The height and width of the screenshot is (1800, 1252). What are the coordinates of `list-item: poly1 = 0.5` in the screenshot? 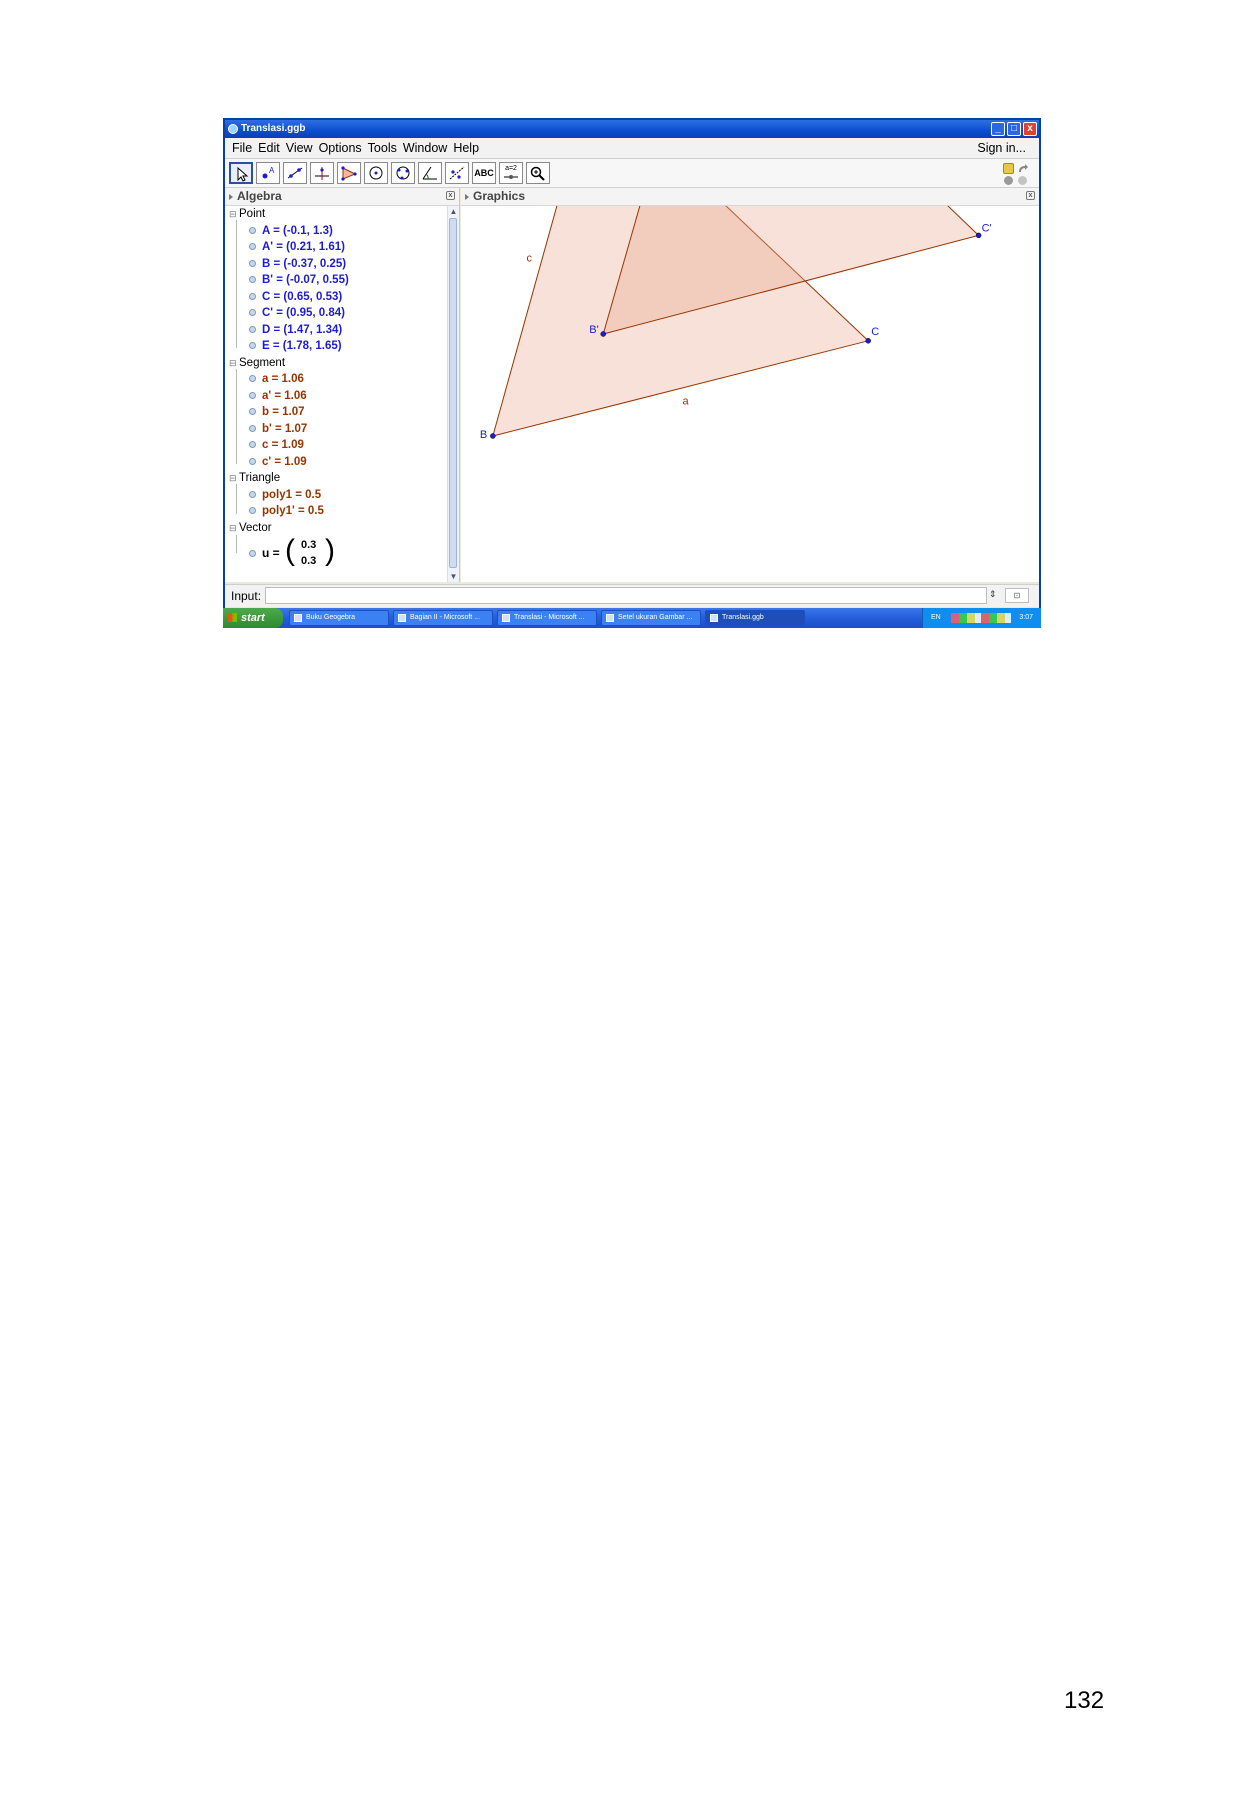 It's located at (285, 495).